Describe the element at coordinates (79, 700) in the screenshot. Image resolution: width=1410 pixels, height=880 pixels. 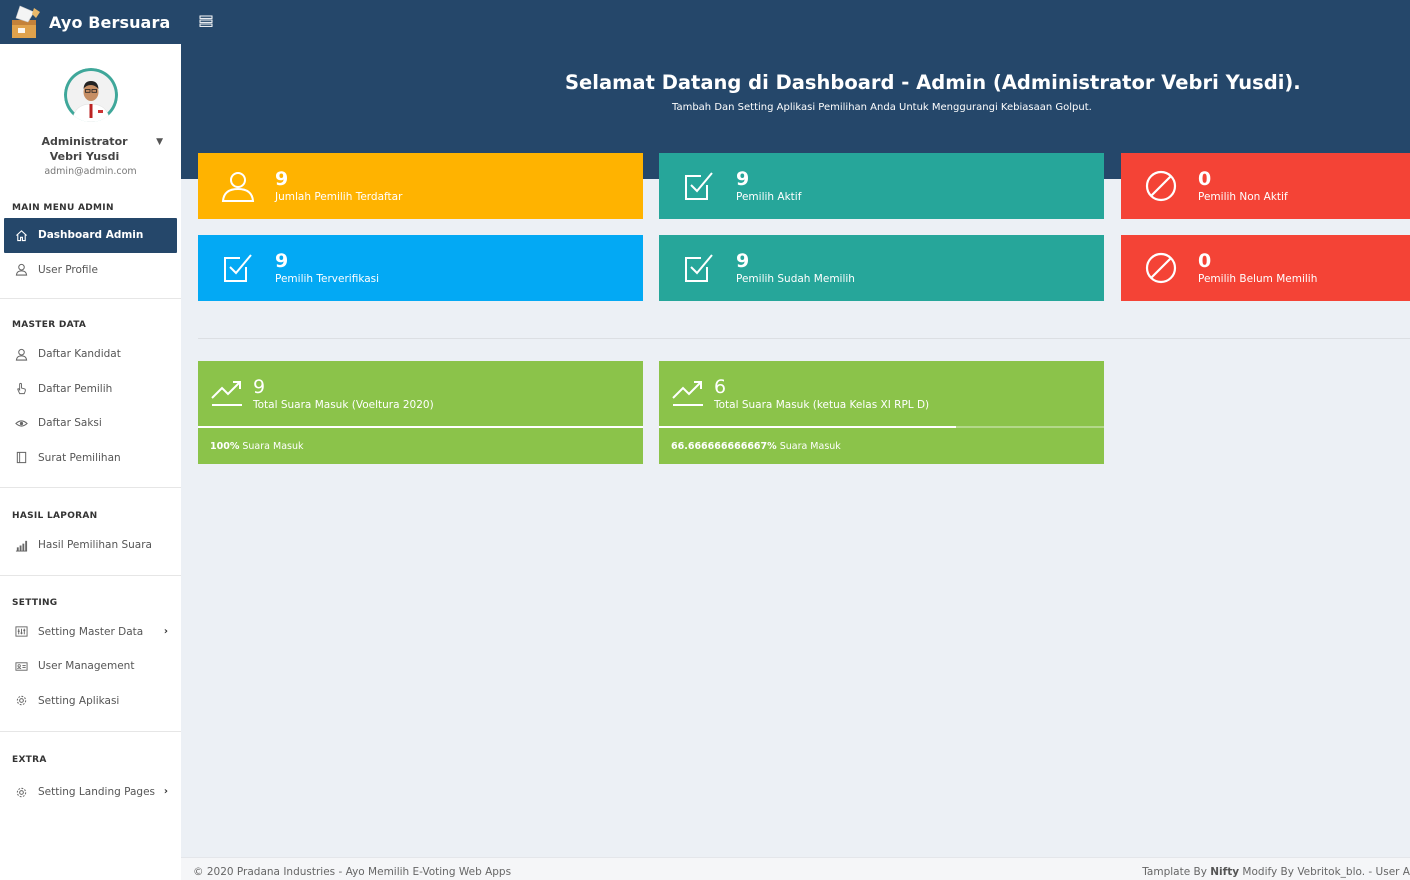
I see `sidebar-item-label: Setting Aplikasi` at that location.